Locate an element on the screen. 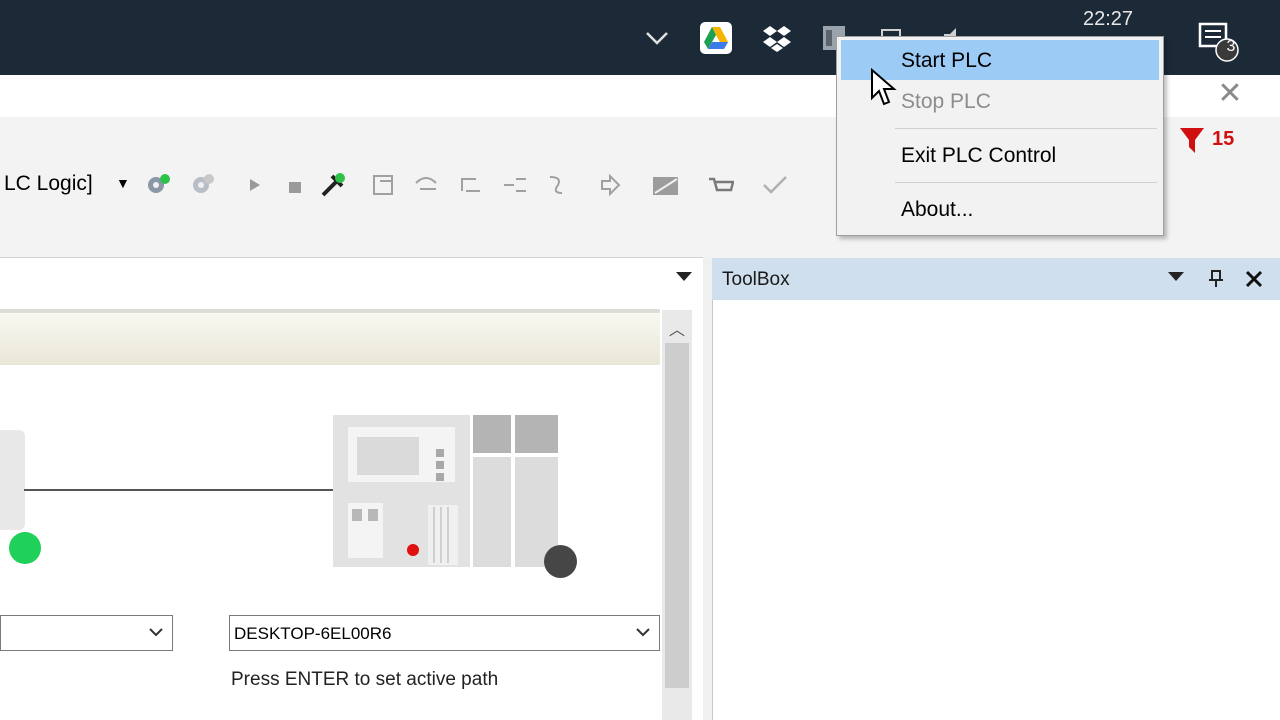 The width and height of the screenshot is (1280, 720). indent-icon is located at coordinates (514, 185).